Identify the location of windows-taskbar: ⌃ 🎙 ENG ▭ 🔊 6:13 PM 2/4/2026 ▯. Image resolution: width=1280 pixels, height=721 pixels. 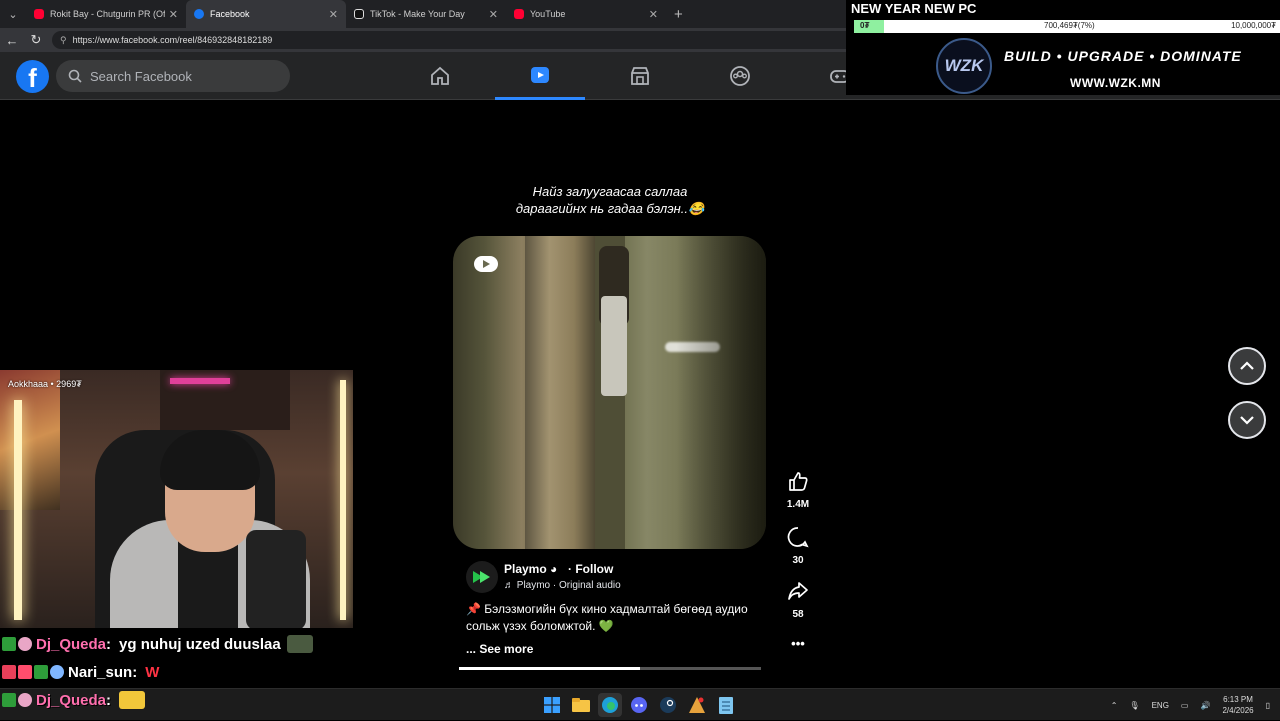
(640, 704).